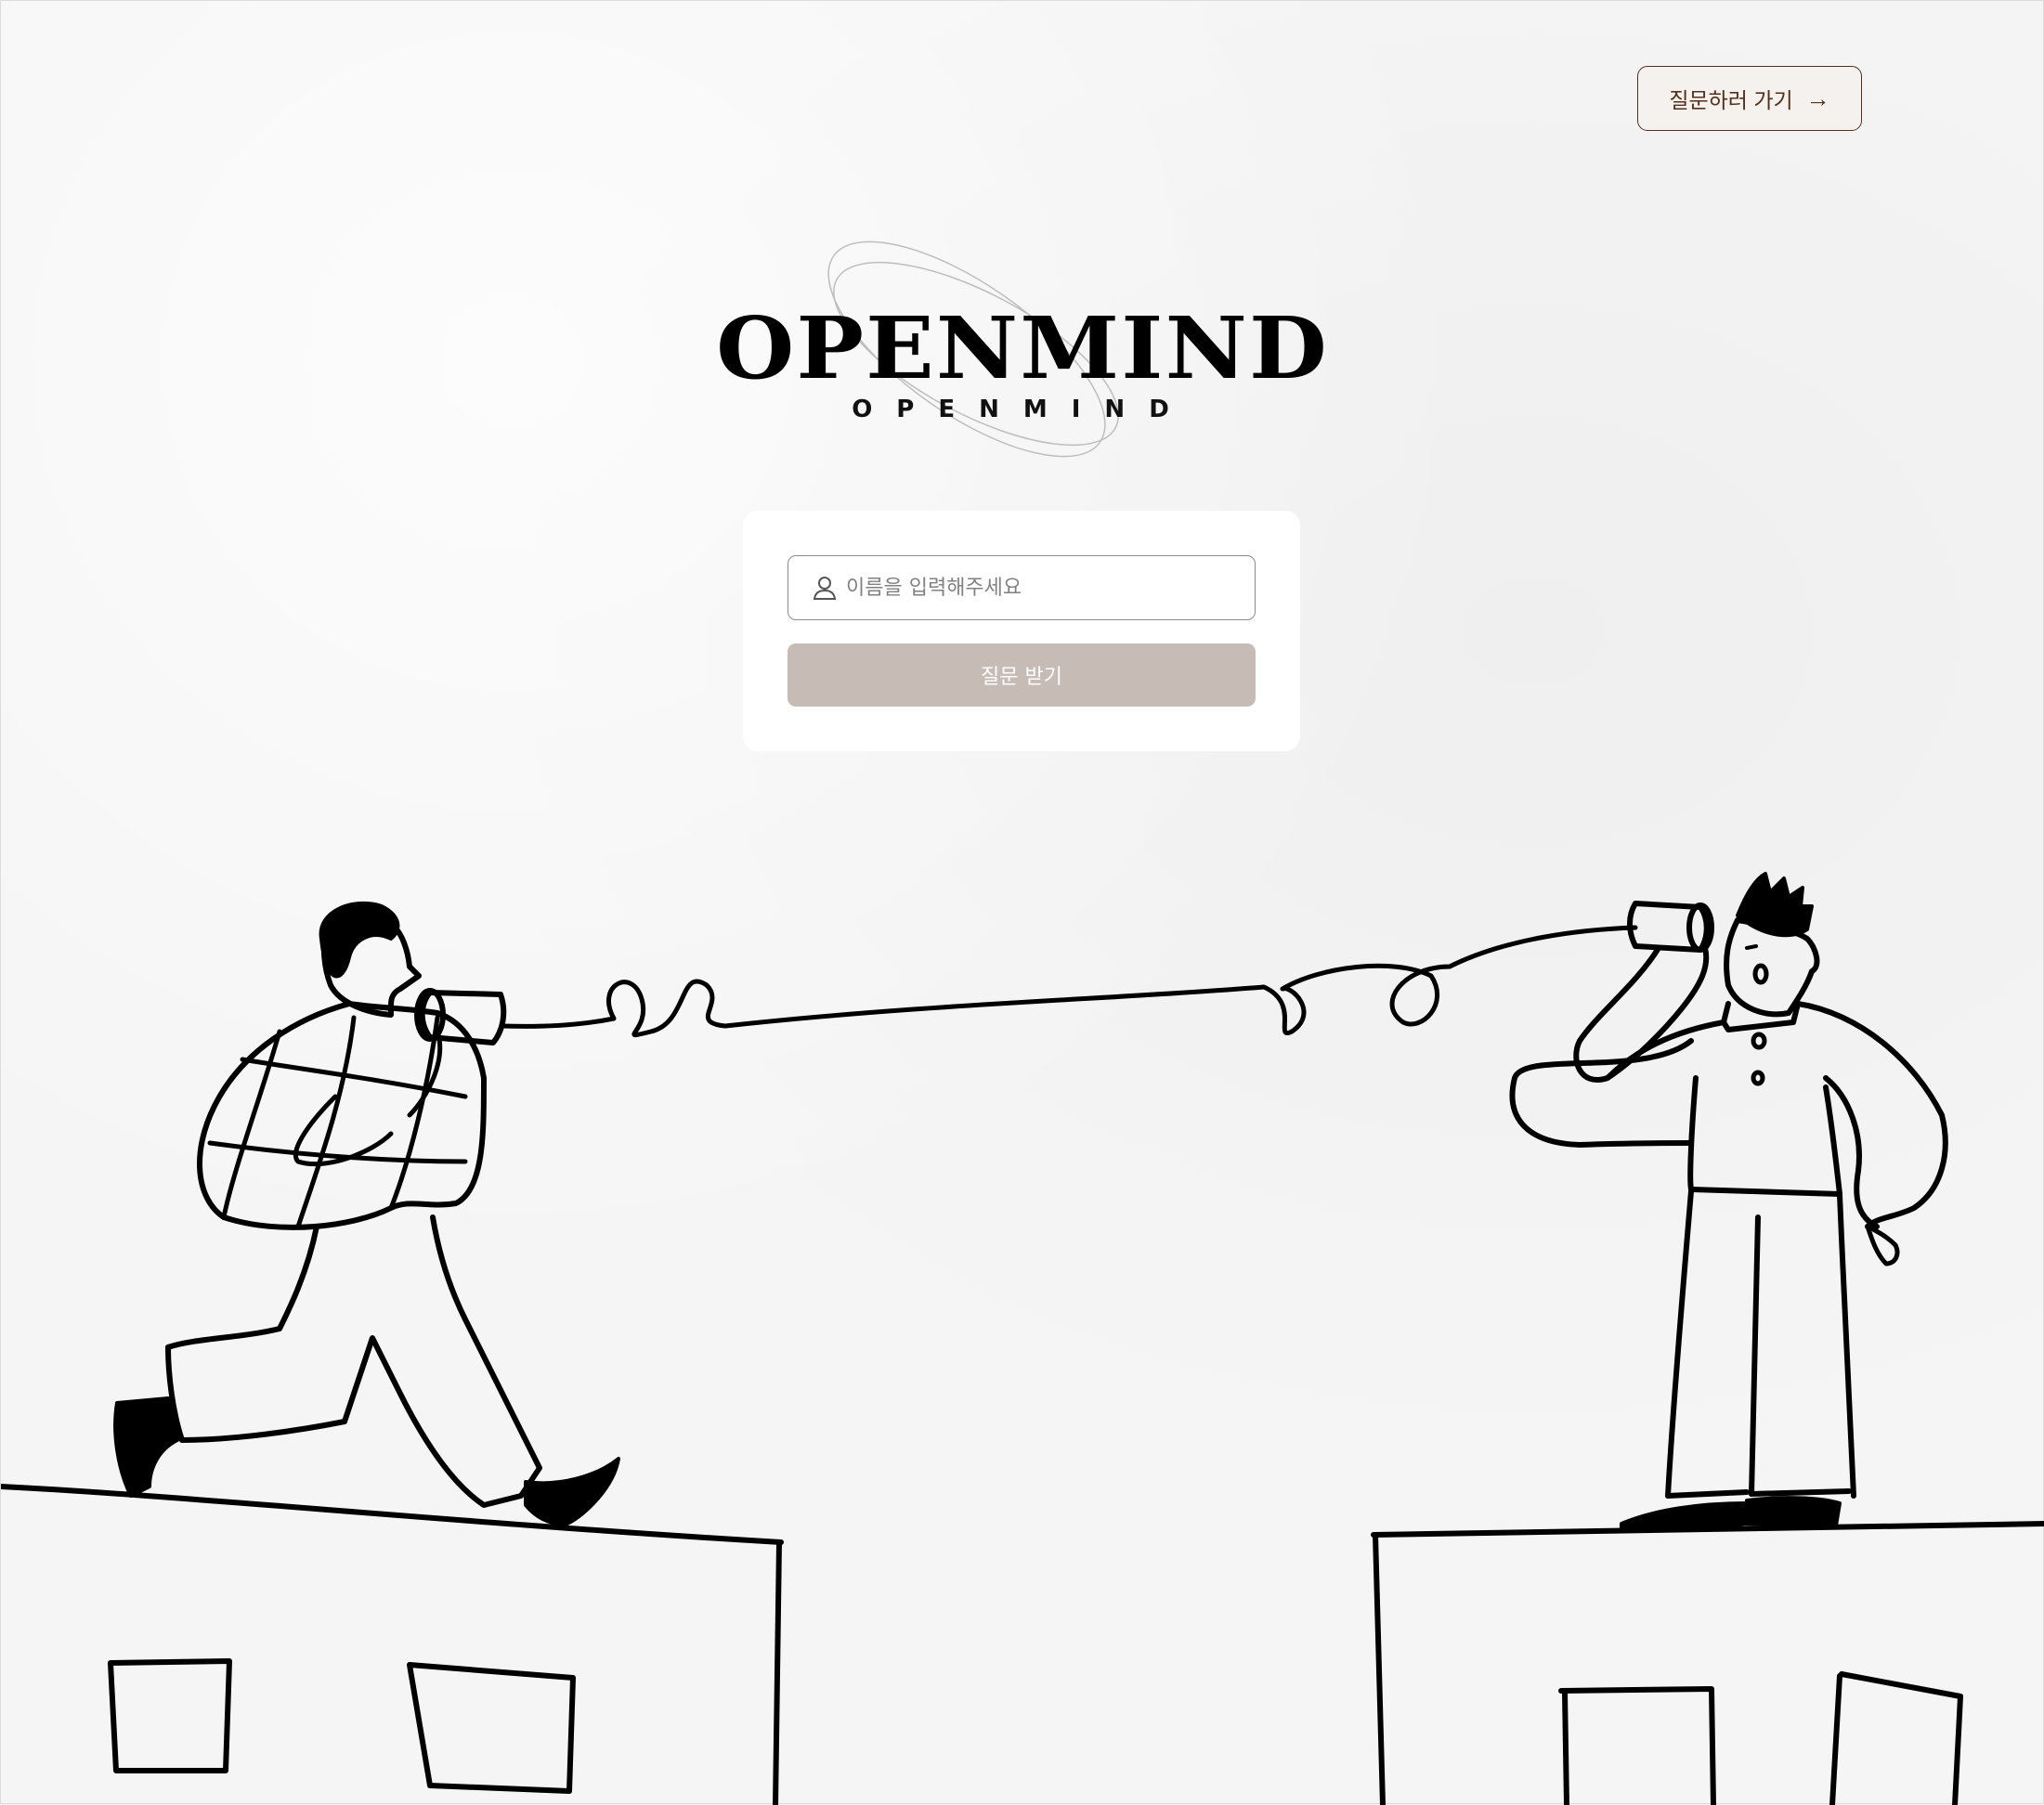 This screenshot has height=1805, width=2044. I want to click on go-to-question-label: 질문하러 가기, so click(1731, 100).